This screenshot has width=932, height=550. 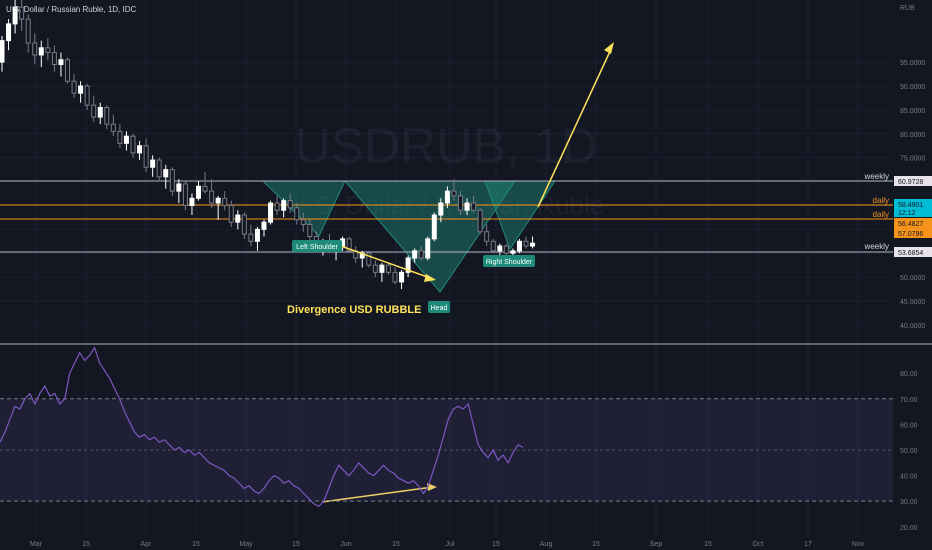 What do you see at coordinates (446, 146) in the screenshot?
I see `watermark-ticker: USDRUB, 1D` at bounding box center [446, 146].